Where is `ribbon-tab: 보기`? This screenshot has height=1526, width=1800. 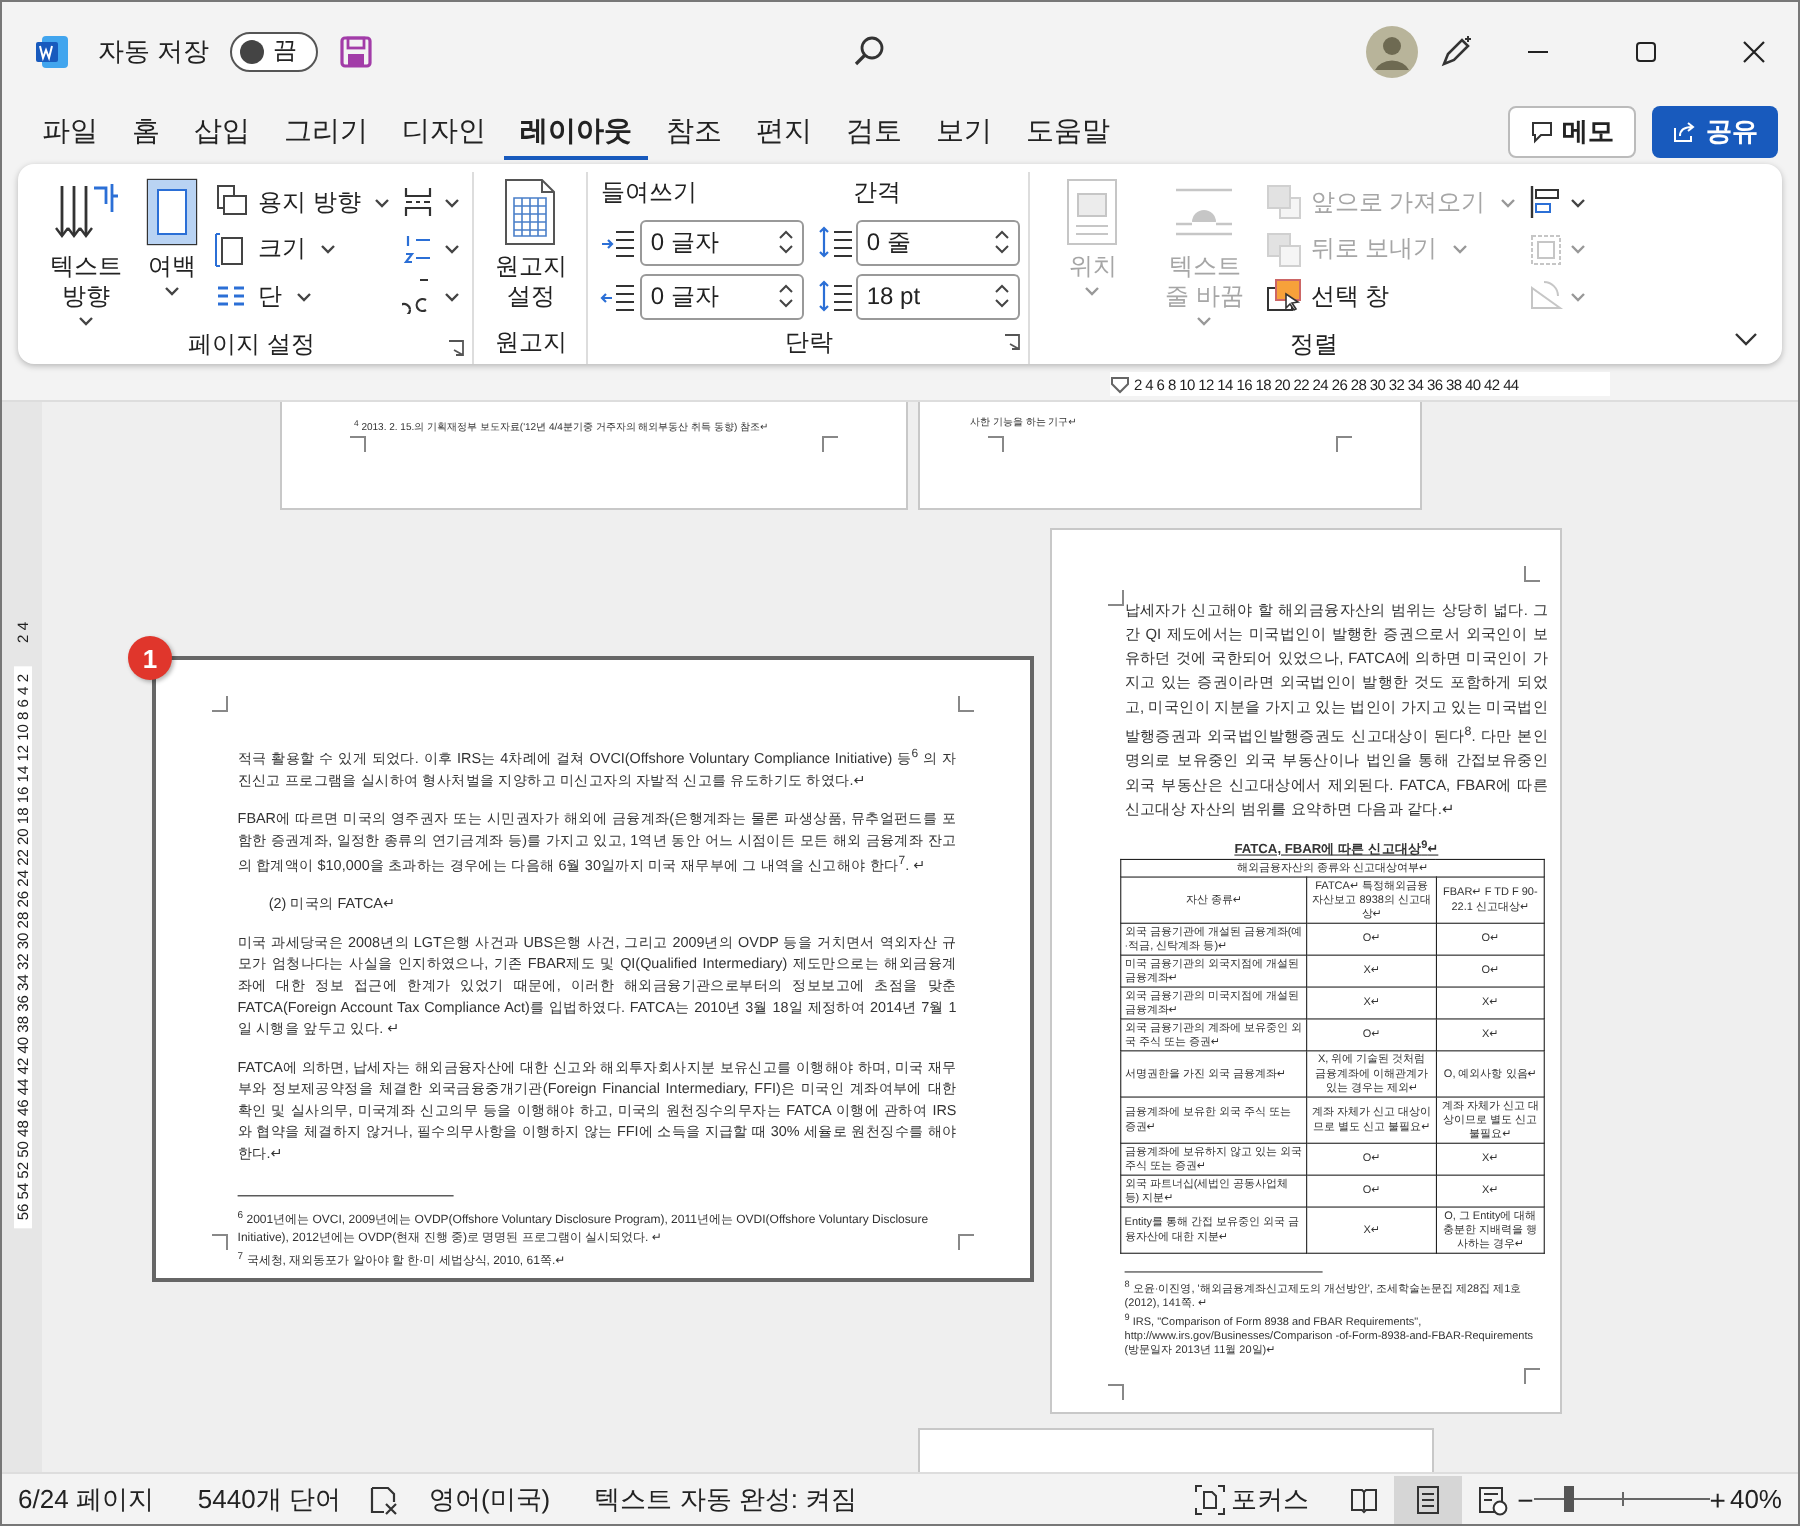 ribbon-tab: 보기 is located at coordinates (964, 131).